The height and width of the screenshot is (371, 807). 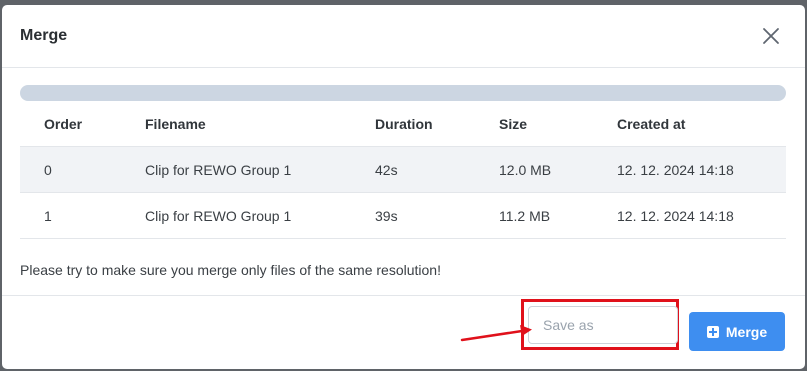 What do you see at coordinates (82, 215) in the screenshot?
I see `cell-order: 1` at bounding box center [82, 215].